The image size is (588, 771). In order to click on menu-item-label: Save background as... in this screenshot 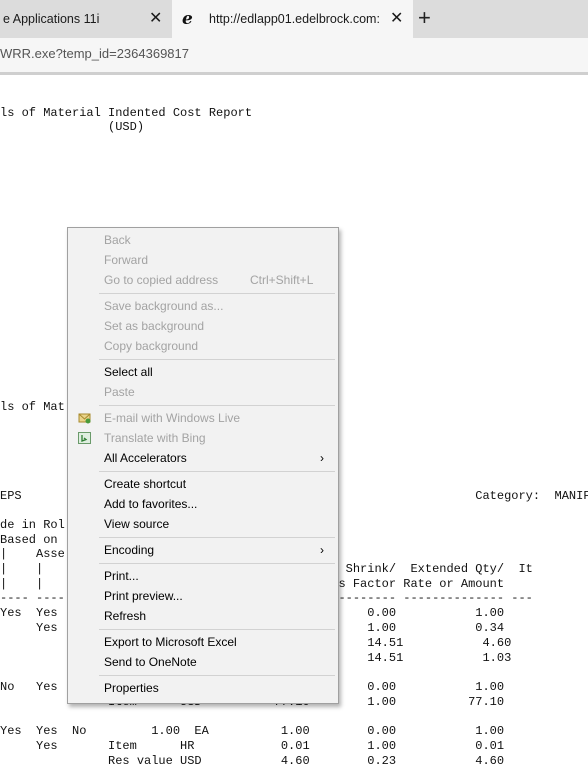, I will do `click(164, 306)`.